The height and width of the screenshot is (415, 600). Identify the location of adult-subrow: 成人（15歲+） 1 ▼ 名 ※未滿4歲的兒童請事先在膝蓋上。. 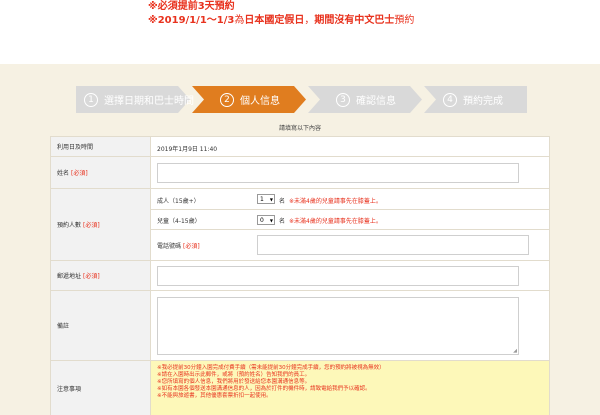
(350, 199).